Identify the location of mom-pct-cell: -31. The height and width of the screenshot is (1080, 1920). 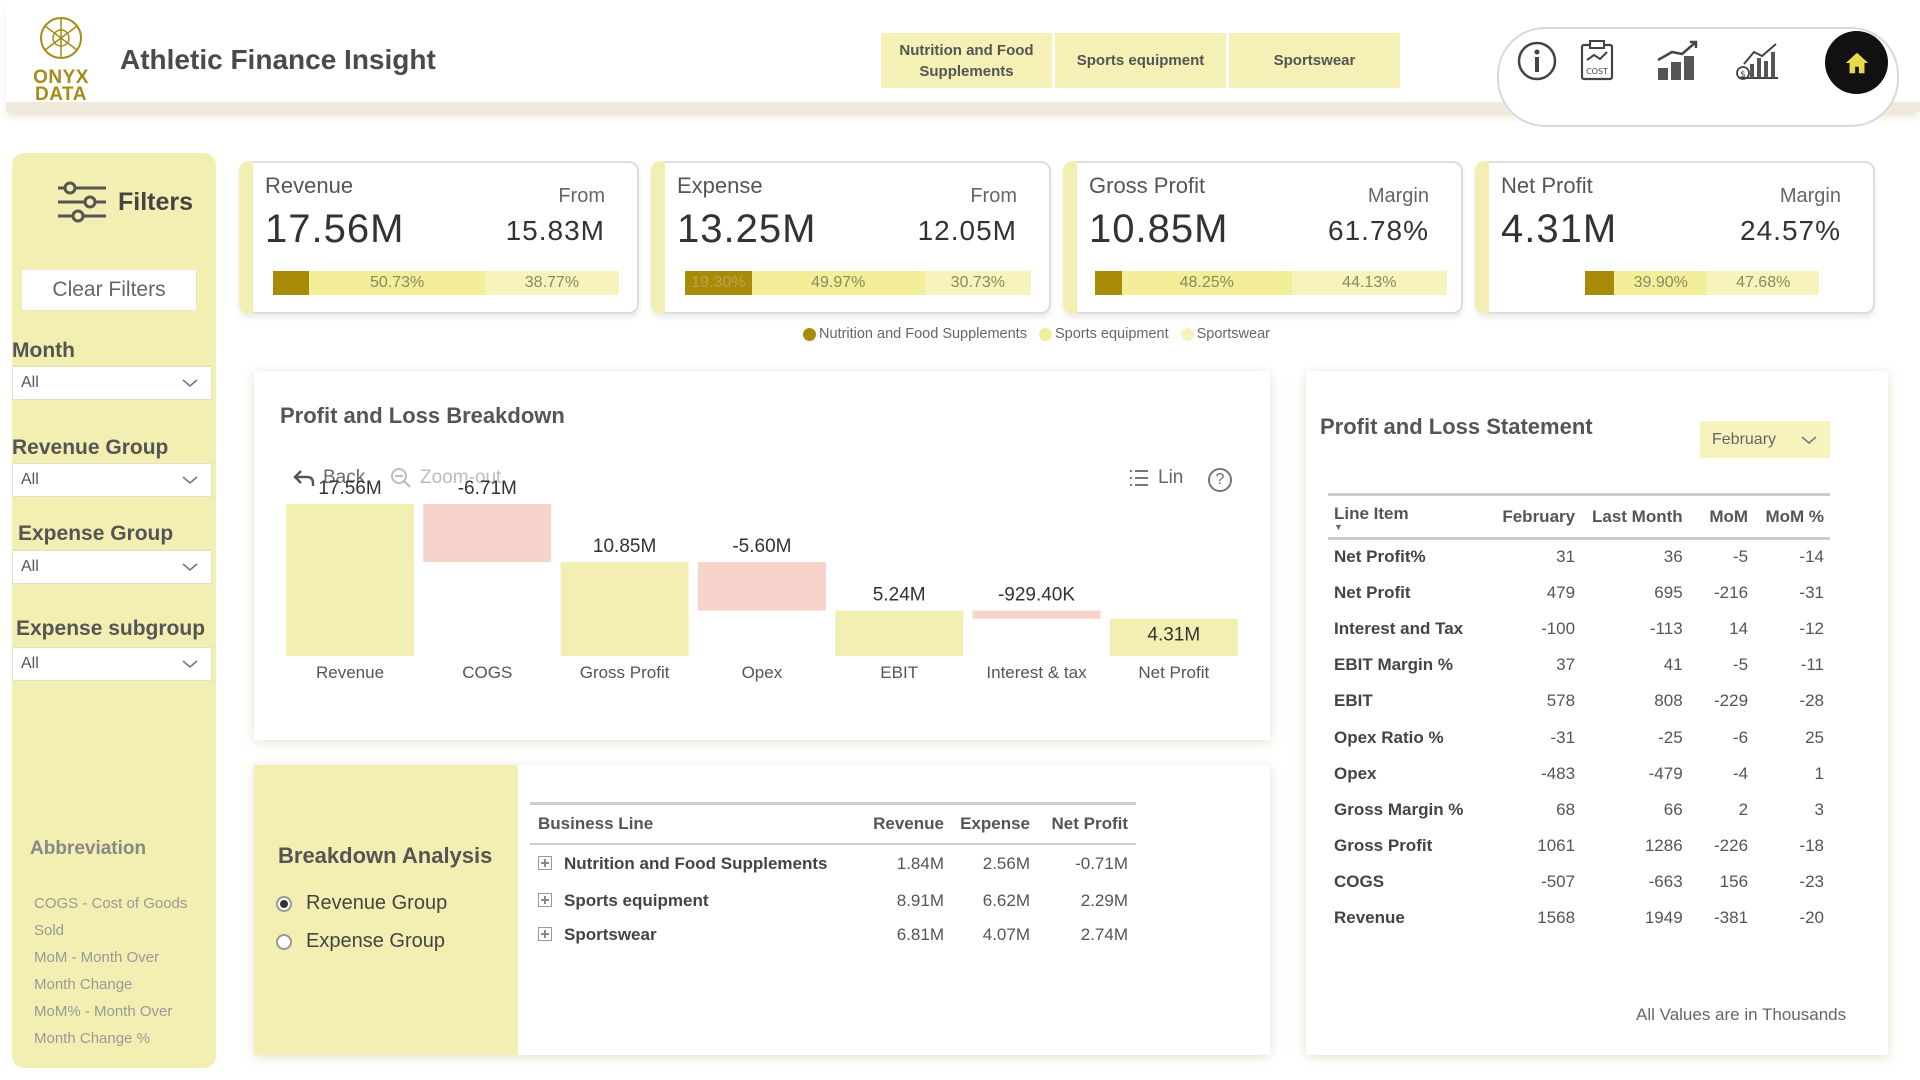
(1811, 592).